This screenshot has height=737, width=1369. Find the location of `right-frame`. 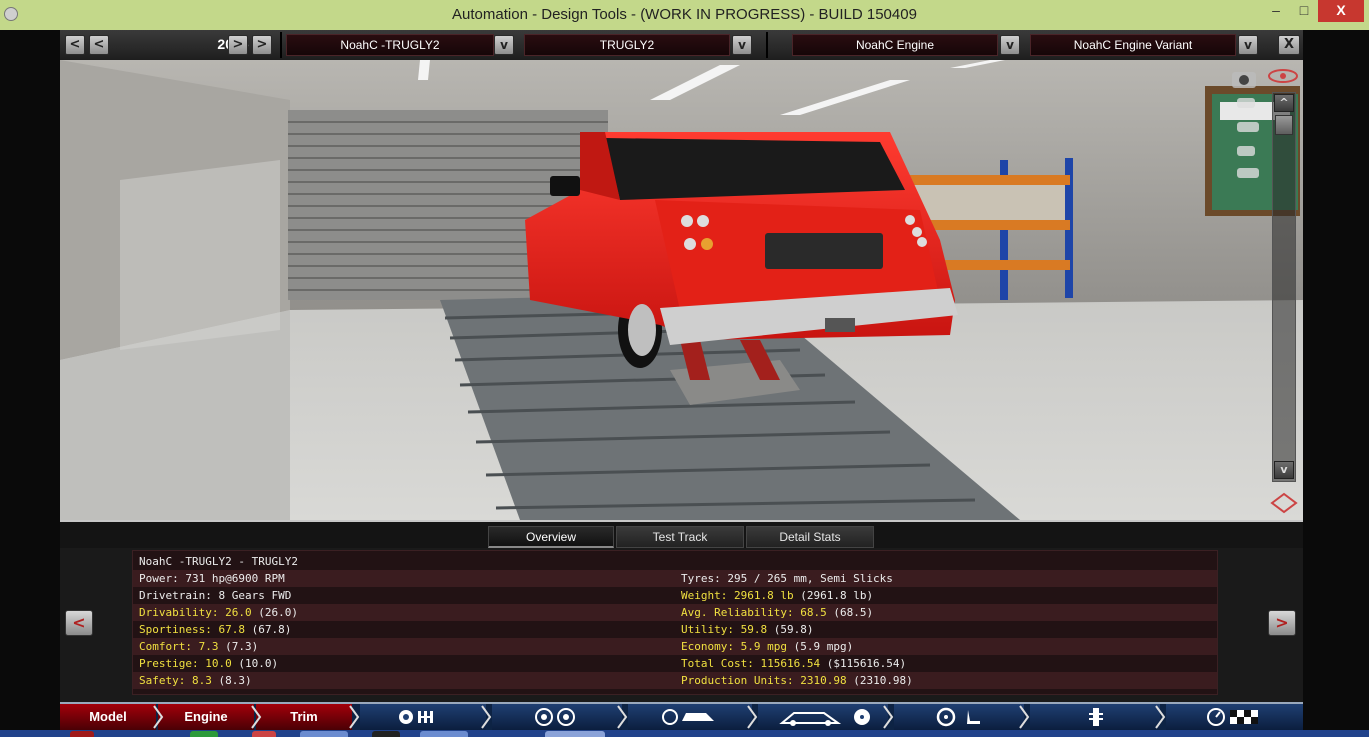

right-frame is located at coordinates (1336, 383).